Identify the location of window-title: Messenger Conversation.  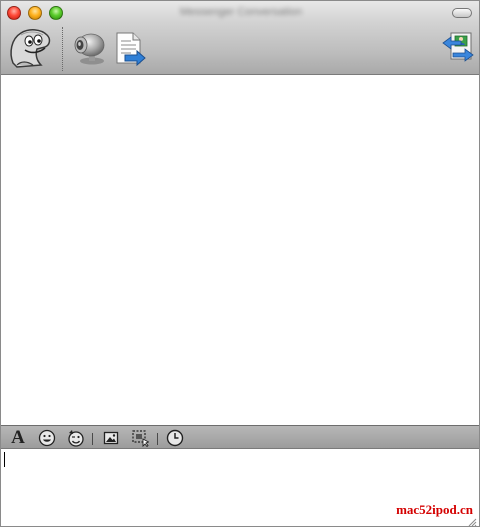
(241, 12).